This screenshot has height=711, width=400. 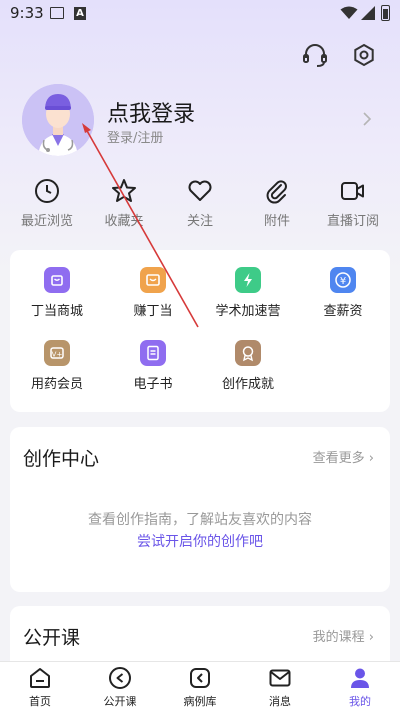 What do you see at coordinates (56, 311) in the screenshot?
I see `service-label: 丁当商城` at bounding box center [56, 311].